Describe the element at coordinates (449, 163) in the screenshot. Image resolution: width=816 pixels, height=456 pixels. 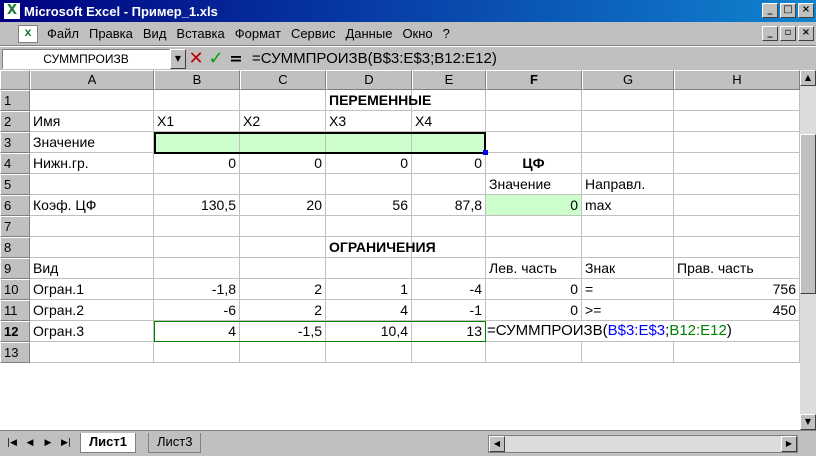
I see `cell-e4: 0` at that location.